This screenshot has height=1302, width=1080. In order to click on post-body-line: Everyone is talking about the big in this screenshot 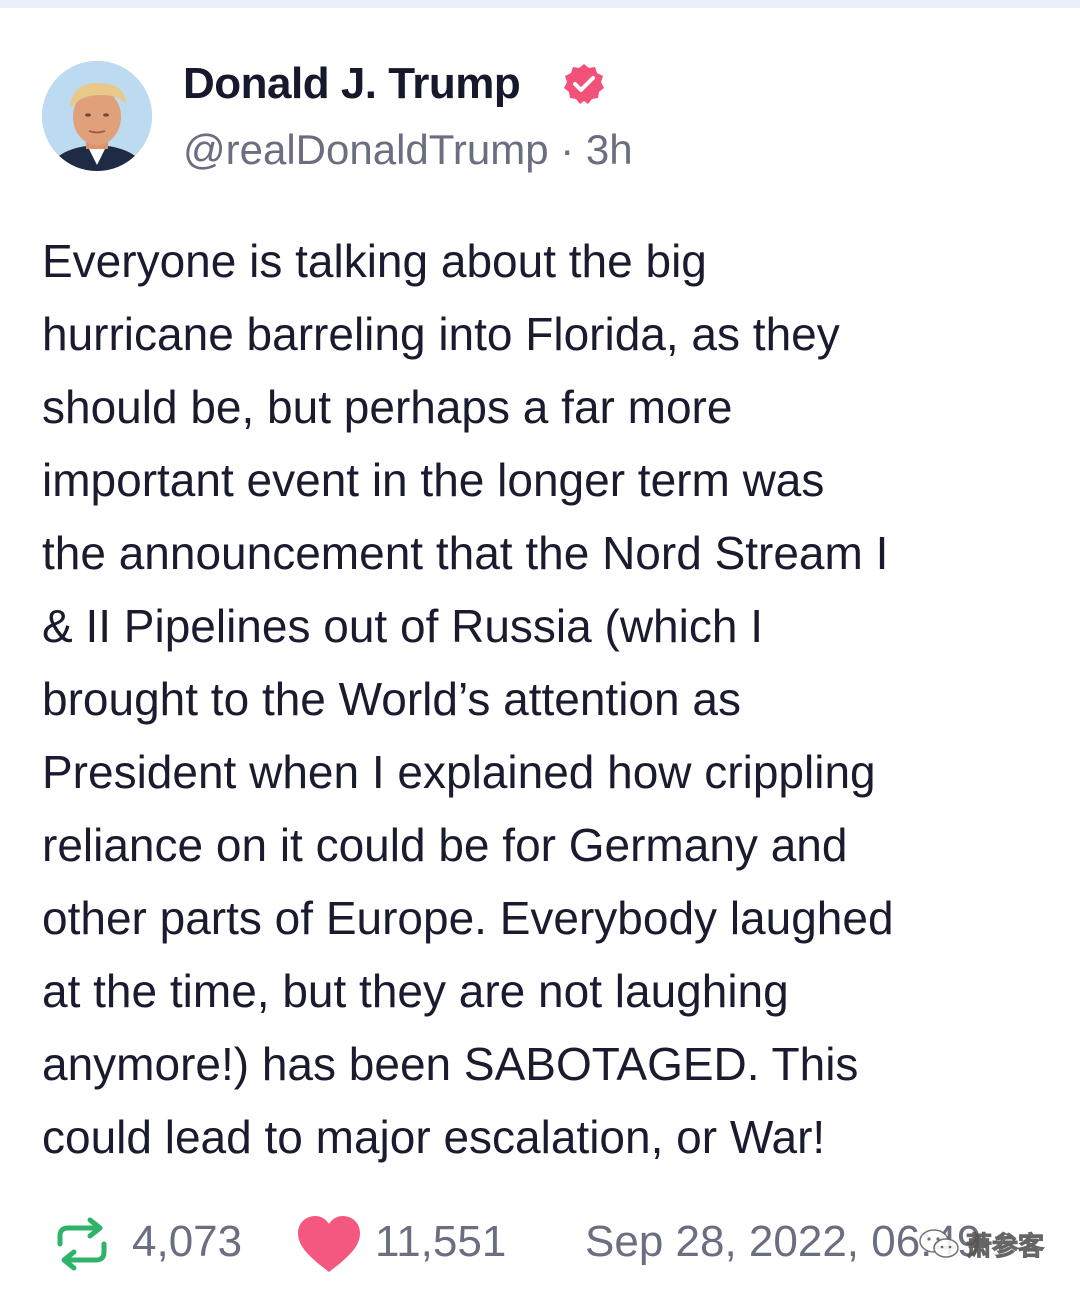, I will do `click(374, 261)`.